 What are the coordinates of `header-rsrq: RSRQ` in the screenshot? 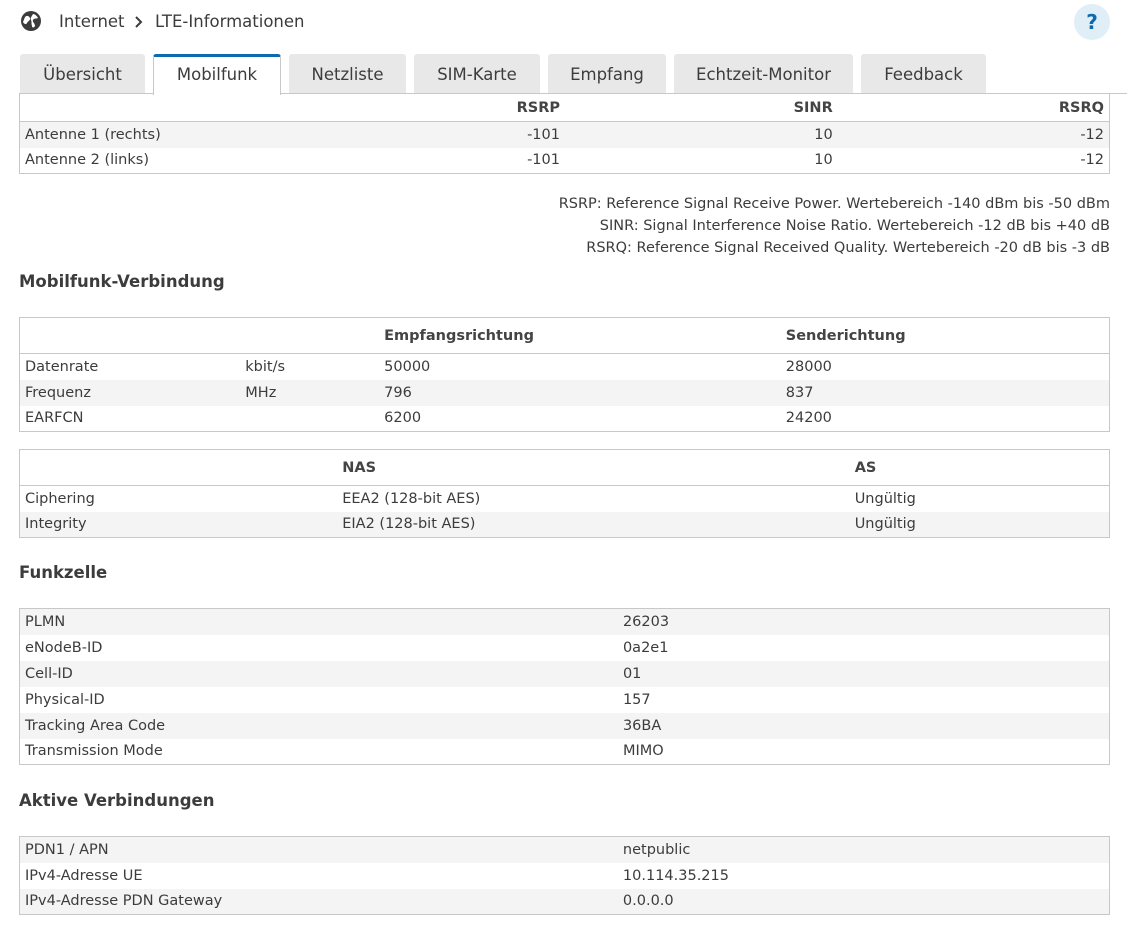 It's located at (973, 107).